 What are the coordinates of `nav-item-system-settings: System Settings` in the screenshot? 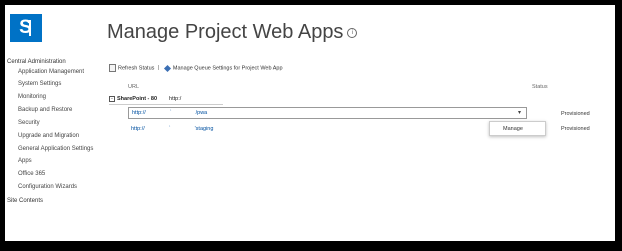 It's located at (55, 84).